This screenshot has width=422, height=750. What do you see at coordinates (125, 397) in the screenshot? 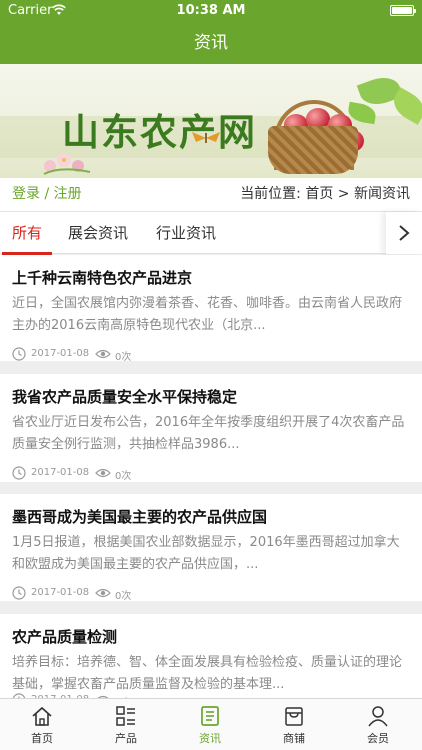
I see `news-title: 我省农产品质量安全水平保持稳定` at bounding box center [125, 397].